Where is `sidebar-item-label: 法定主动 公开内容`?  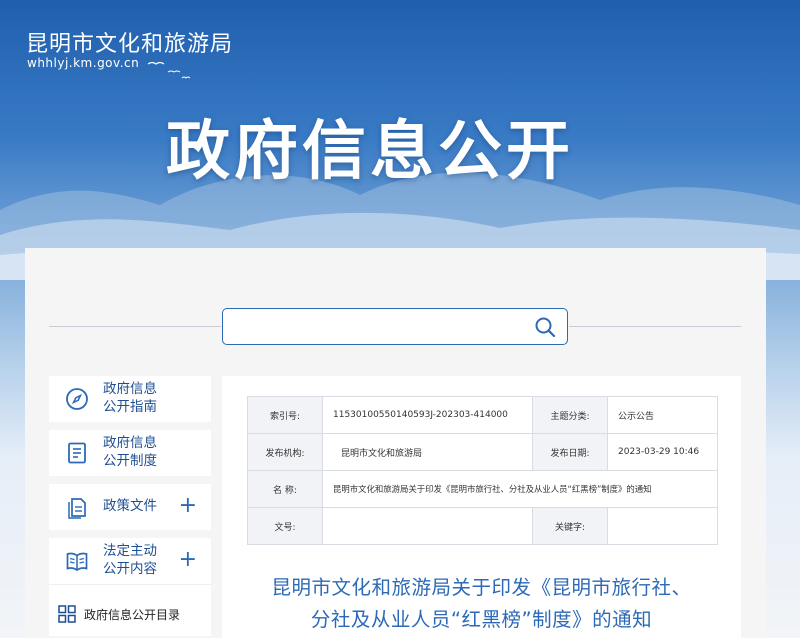 sidebar-item-label: 法定主动 公开内容 is located at coordinates (130, 560).